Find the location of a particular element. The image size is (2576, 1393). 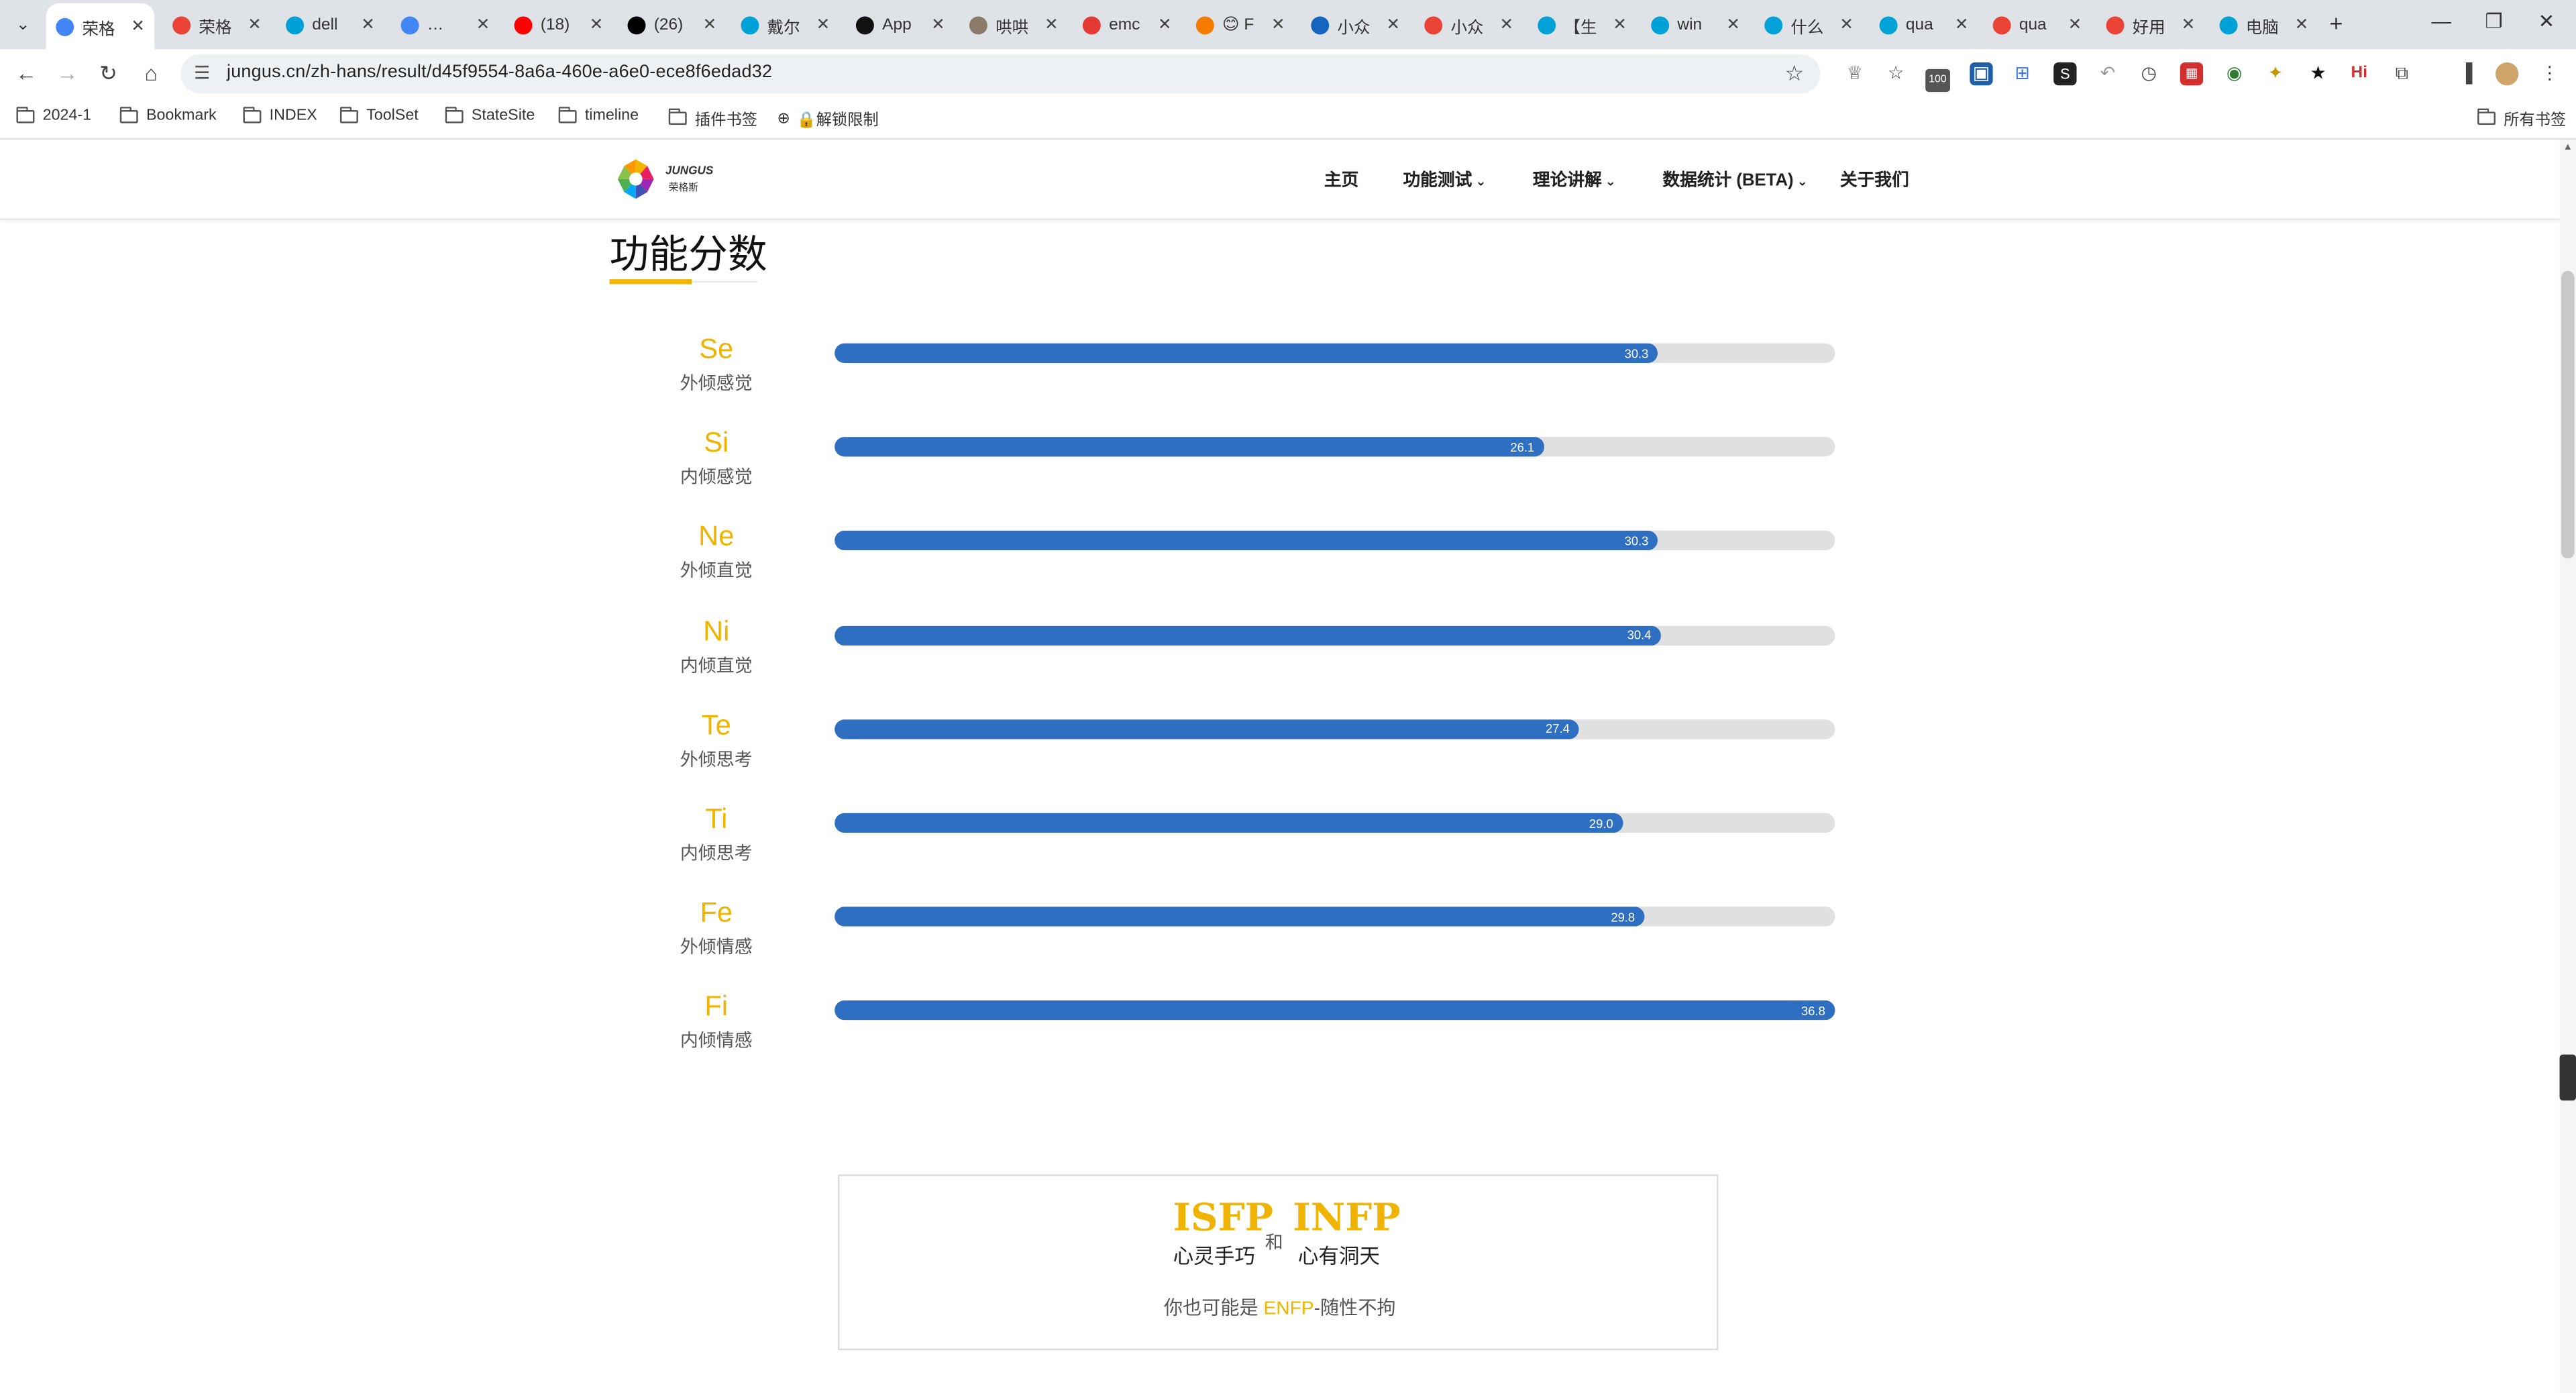

star-filled-extension-icon: ★ is located at coordinates (2317, 73).